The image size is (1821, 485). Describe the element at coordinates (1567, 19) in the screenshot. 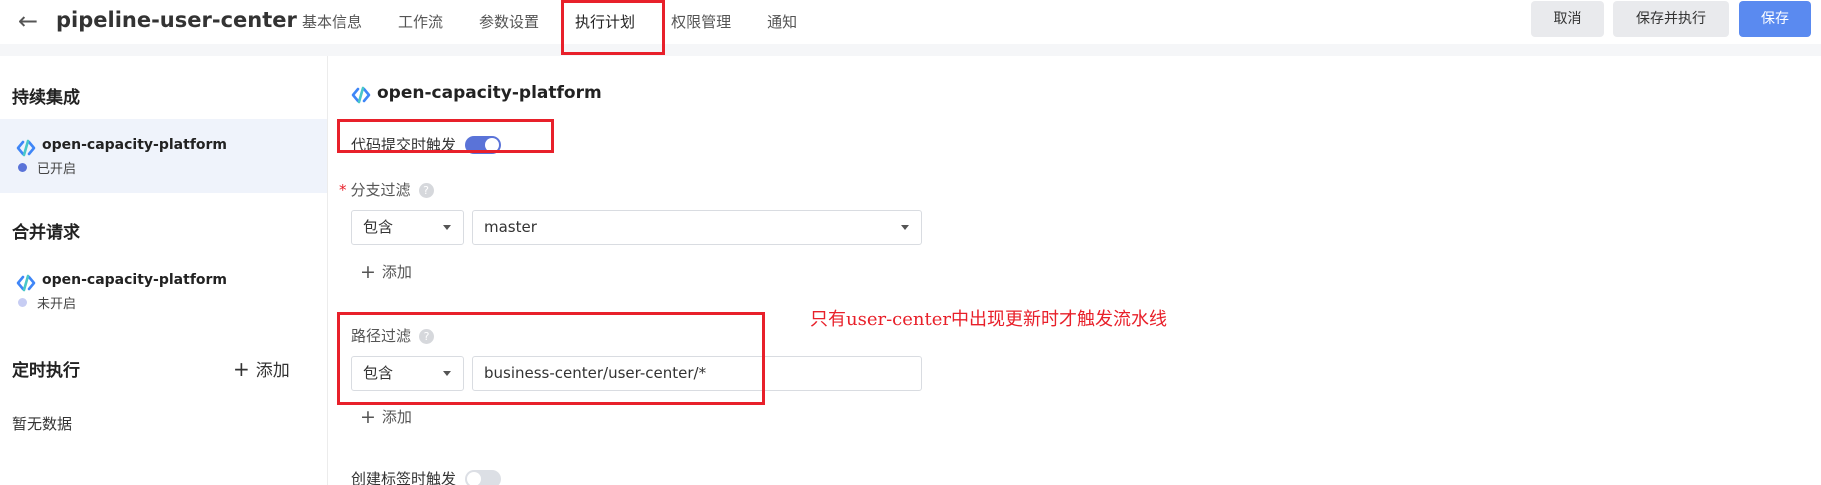

I see `cancel-button: 取消` at that location.